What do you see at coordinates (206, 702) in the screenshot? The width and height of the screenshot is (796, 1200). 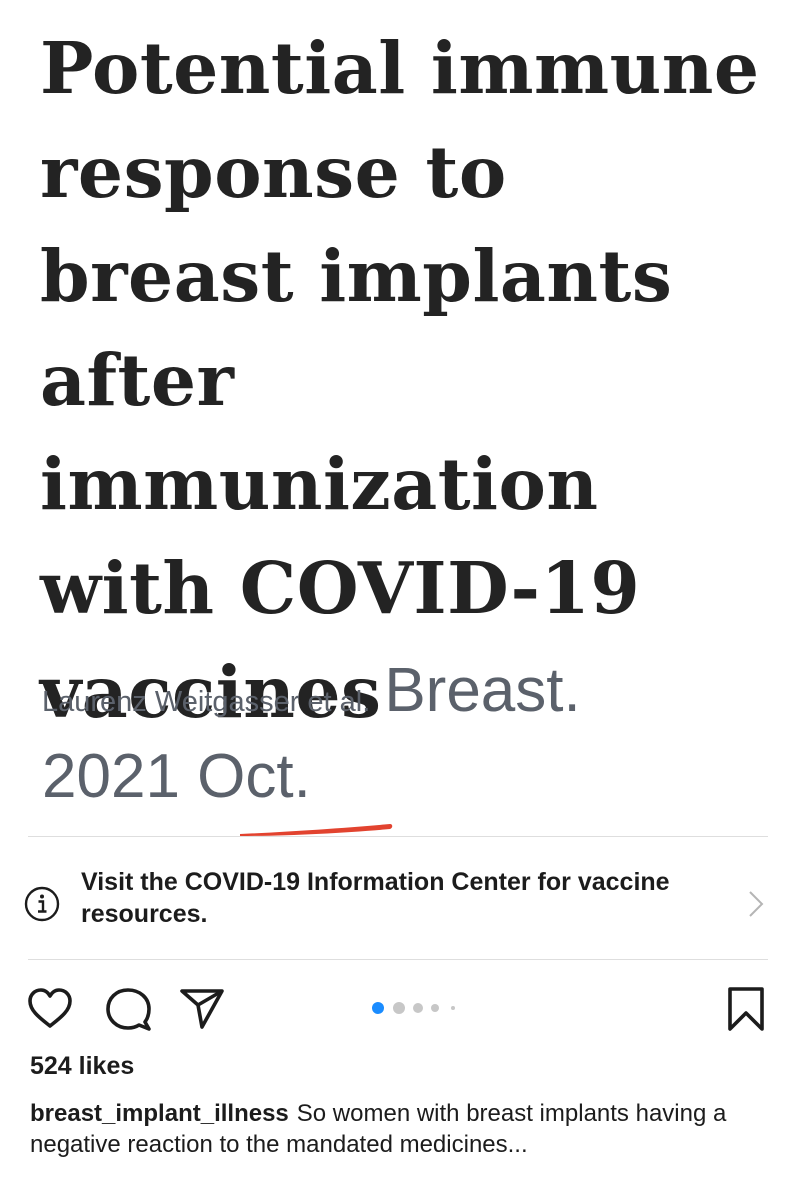 I see `article-authors: Laurenz Weitgasser et al.` at bounding box center [206, 702].